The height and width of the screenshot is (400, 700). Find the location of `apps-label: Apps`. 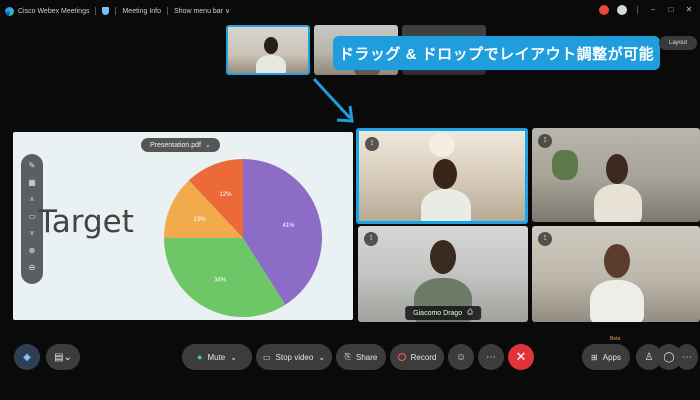

apps-label: Apps is located at coordinates (611, 357).